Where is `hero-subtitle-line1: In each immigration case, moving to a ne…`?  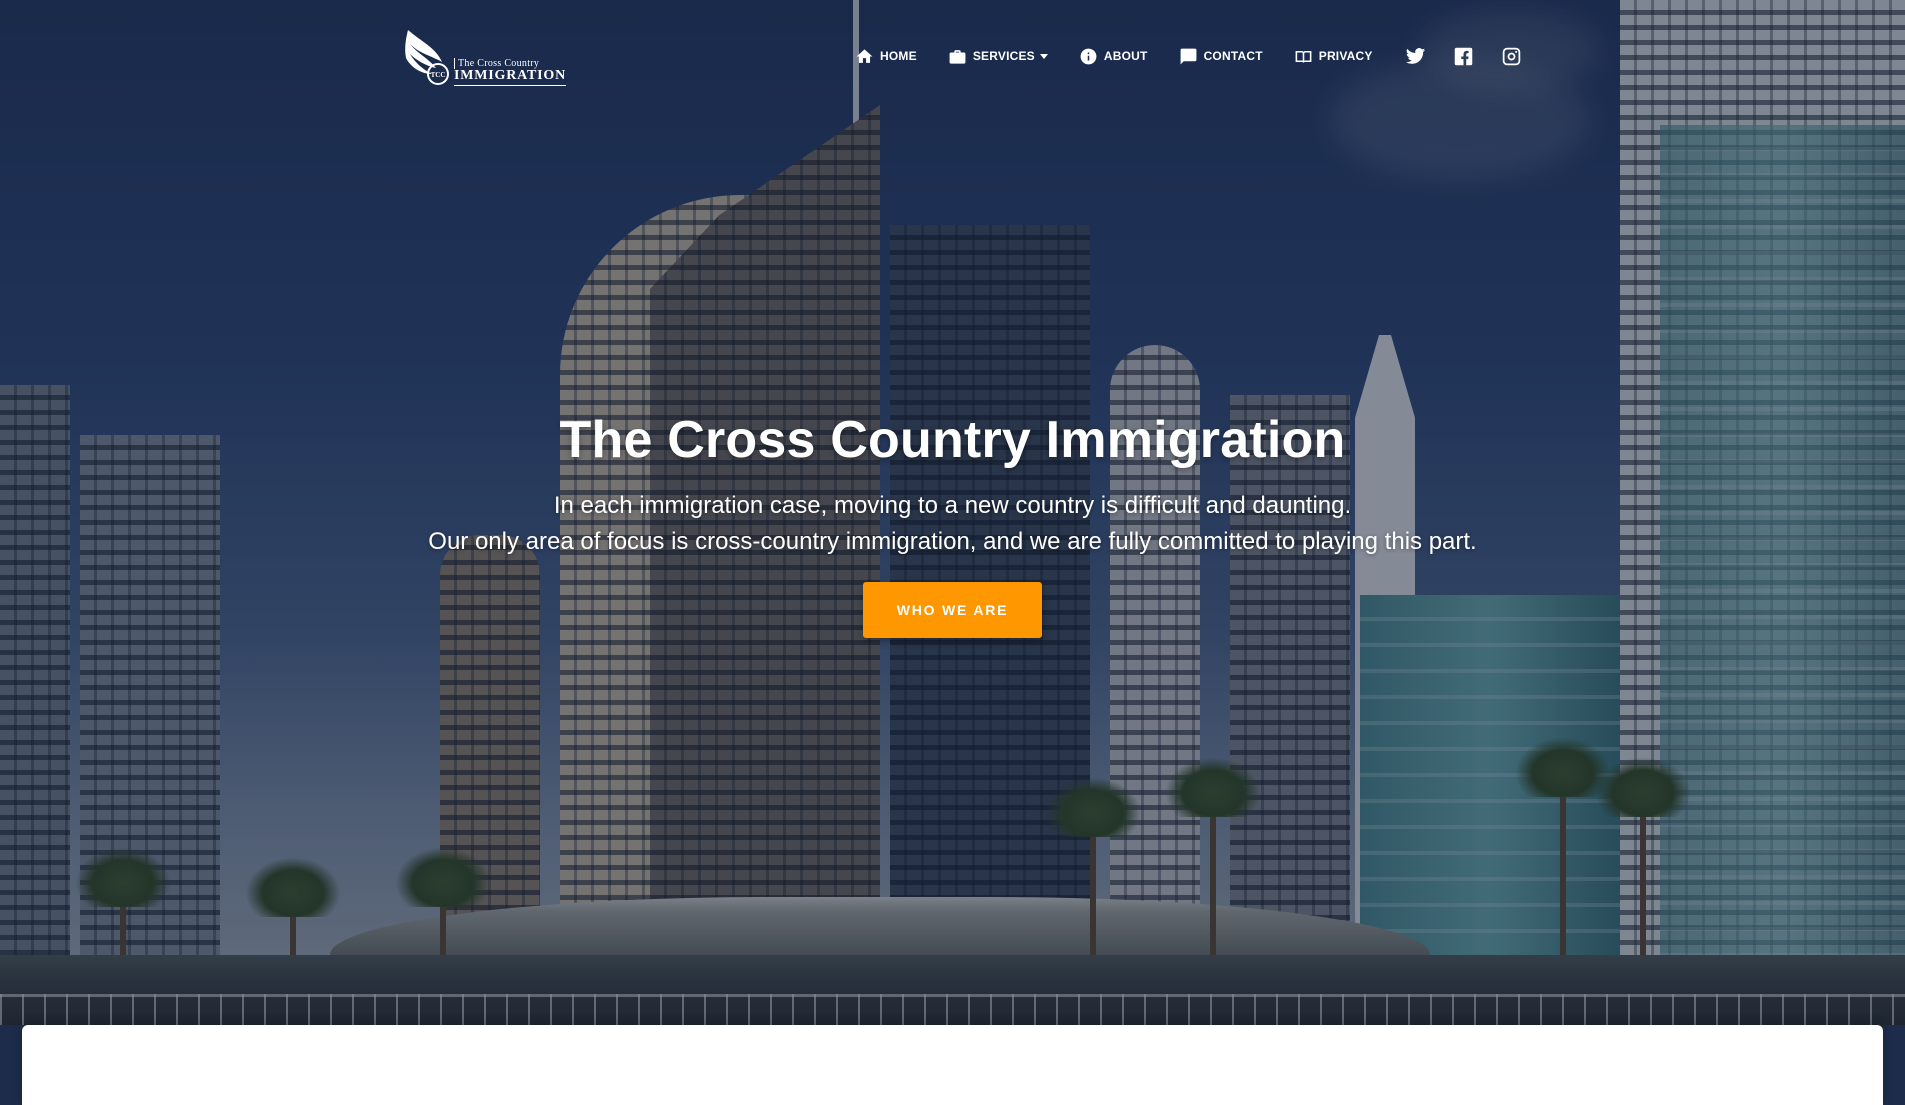 hero-subtitle-line1: In each immigration case, moving to a ne… is located at coordinates (952, 505).